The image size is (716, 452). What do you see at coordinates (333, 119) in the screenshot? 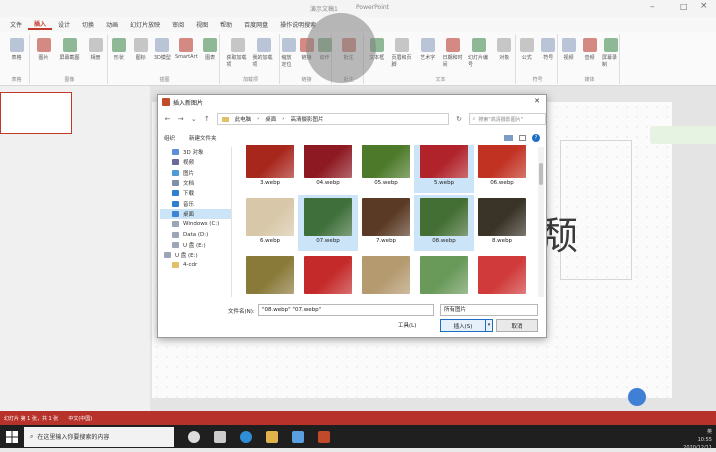
I see `address-bar: 此电脑 › 桌面 › 高清摄影图片` at bounding box center [333, 119].